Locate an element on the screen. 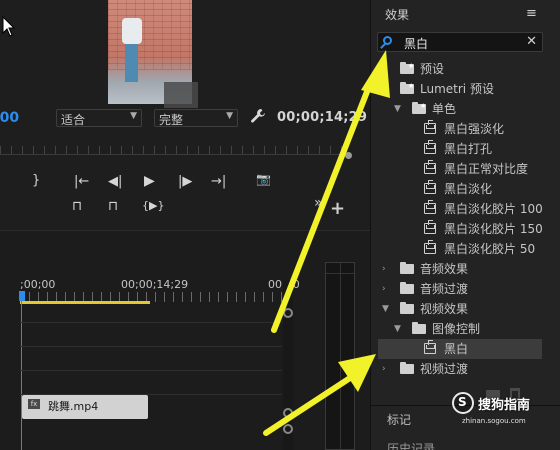 The image size is (560, 450). watermark-text: 搜狗指南 is located at coordinates (504, 405).